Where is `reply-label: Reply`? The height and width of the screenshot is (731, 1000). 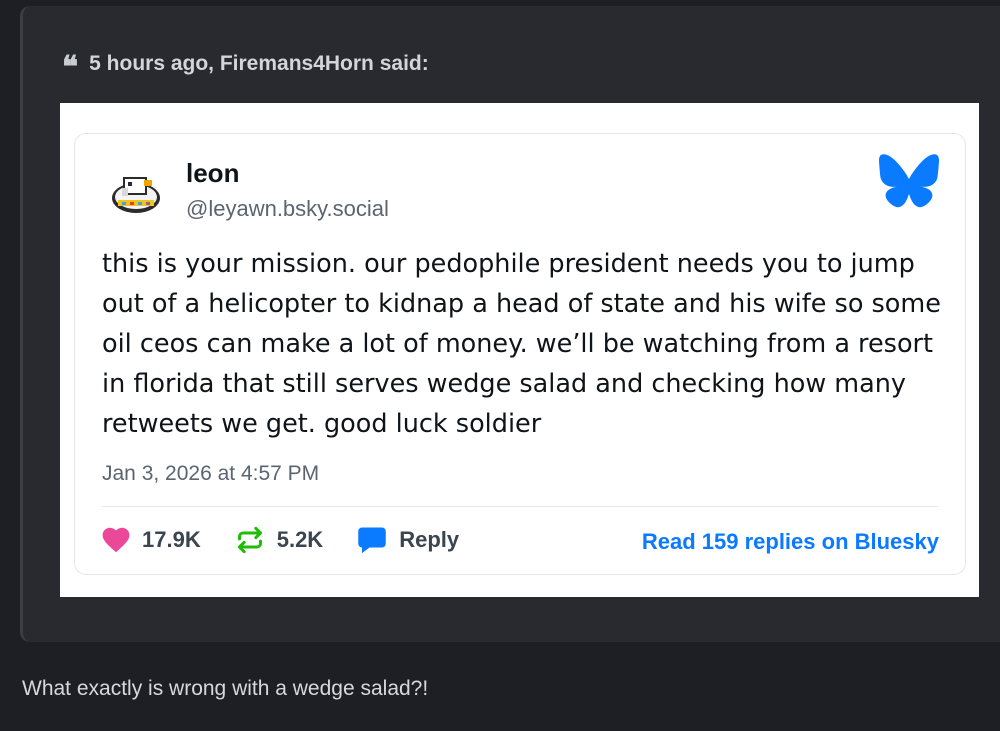 reply-label: Reply is located at coordinates (429, 539).